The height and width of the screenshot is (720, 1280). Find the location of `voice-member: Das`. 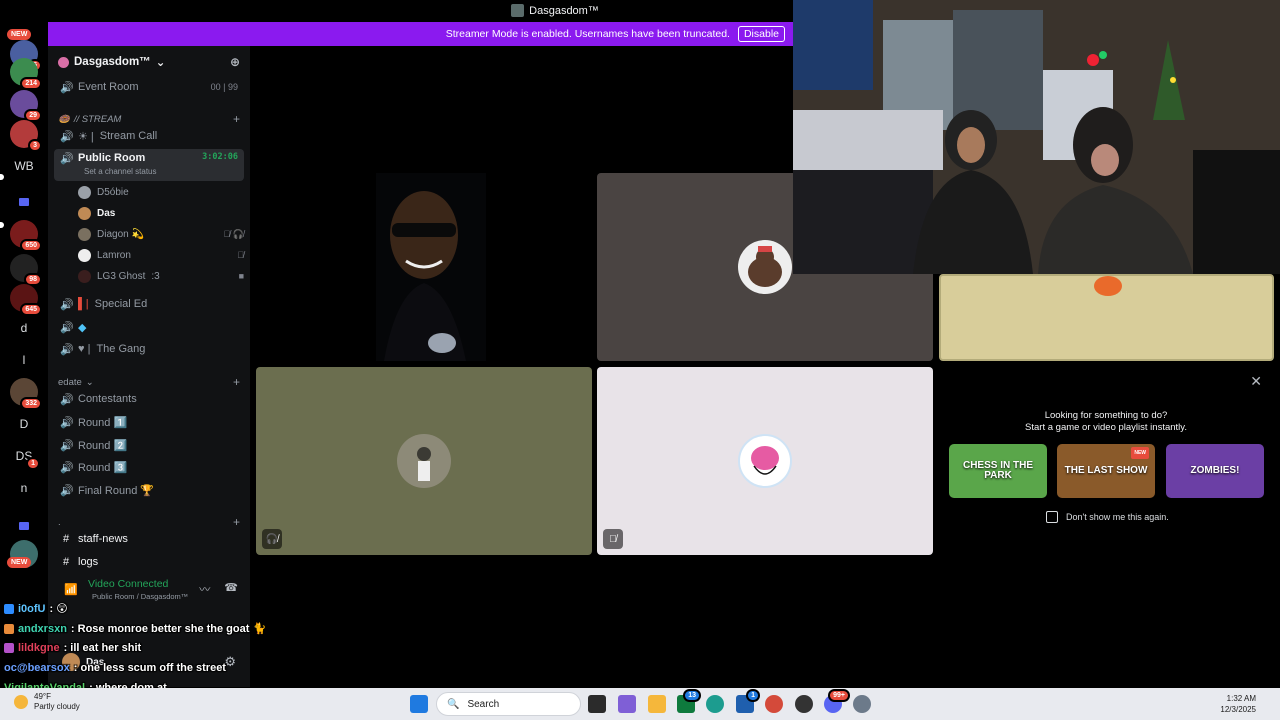

voice-member: Das is located at coordinates (161, 213).